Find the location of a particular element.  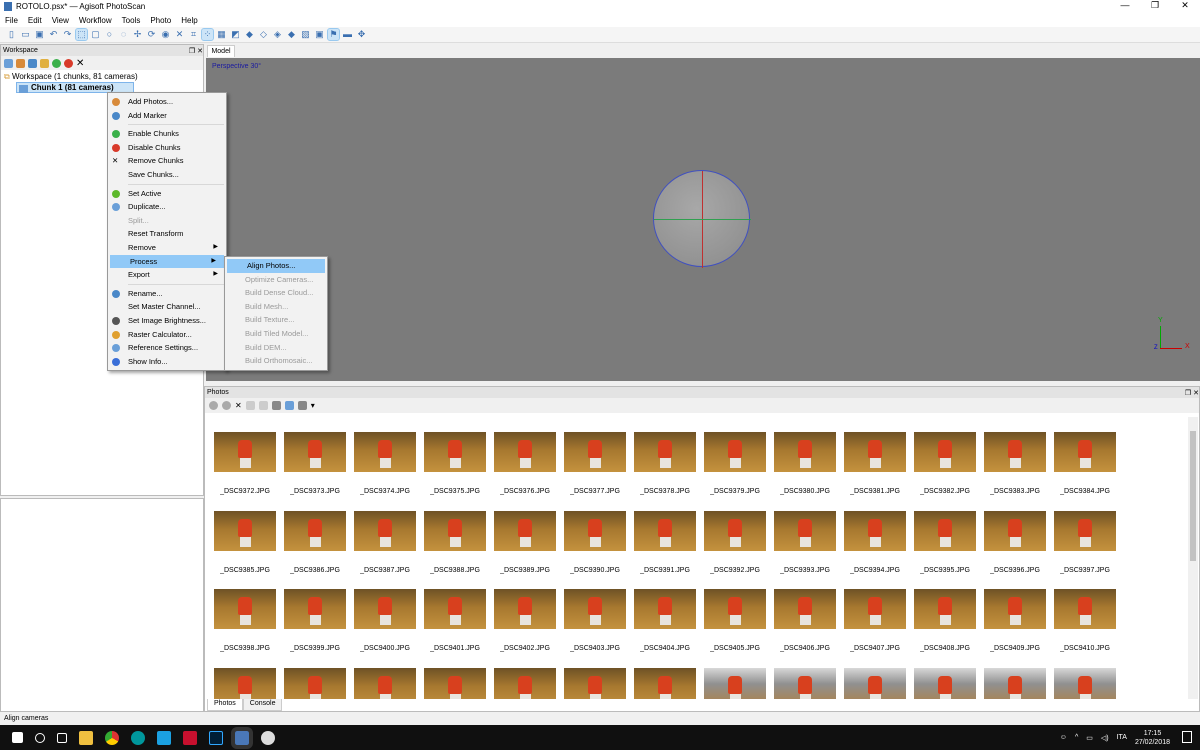

photo-thumbnail: _DSC9393.JPG is located at coordinates (805, 542).